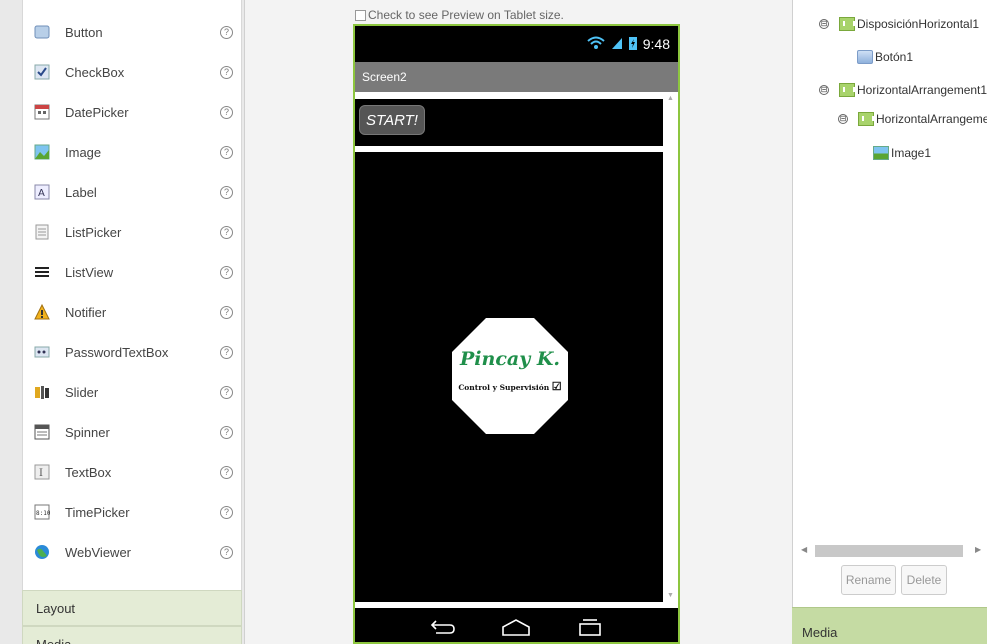  I want to click on media-panel-header: Media, so click(889, 625).